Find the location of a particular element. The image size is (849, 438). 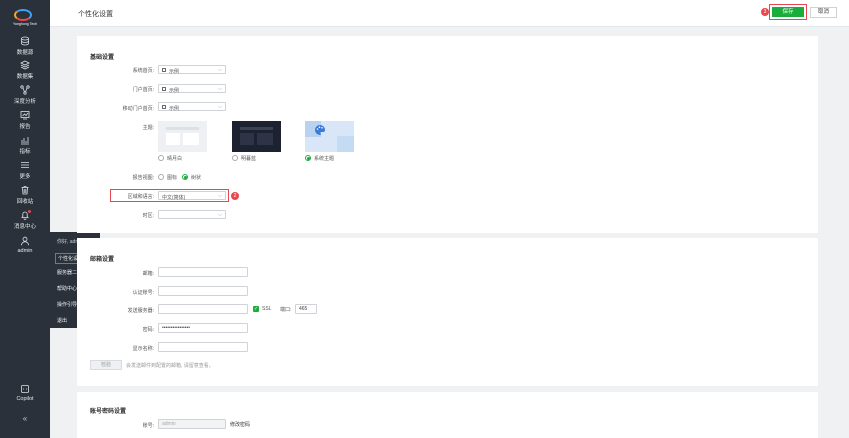

nav-label: admin is located at coordinates (25, 251).